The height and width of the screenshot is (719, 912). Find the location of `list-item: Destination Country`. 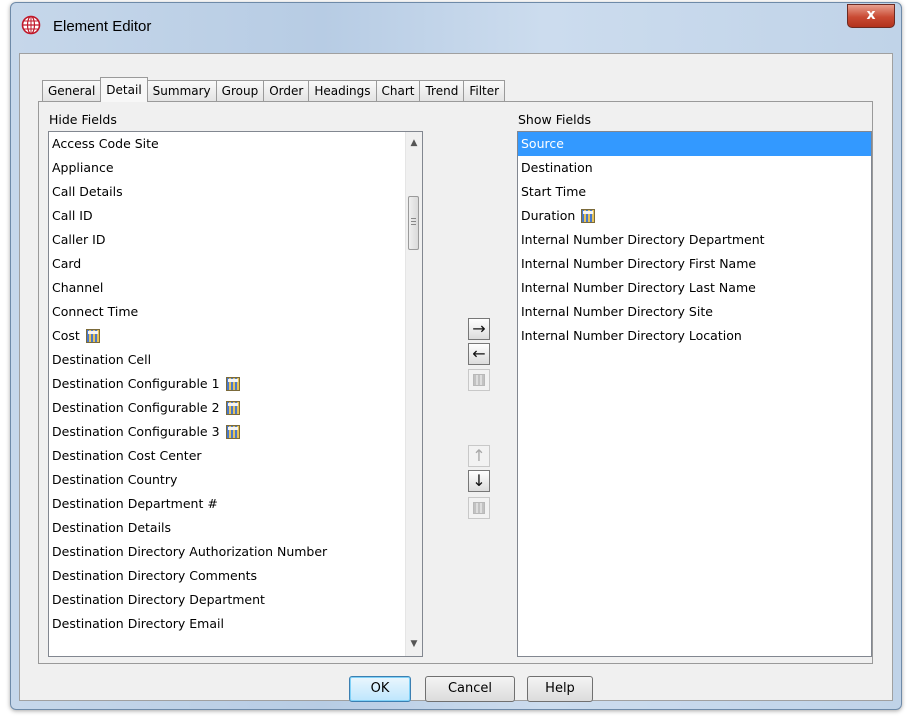

list-item: Destination Country is located at coordinates (235, 480).